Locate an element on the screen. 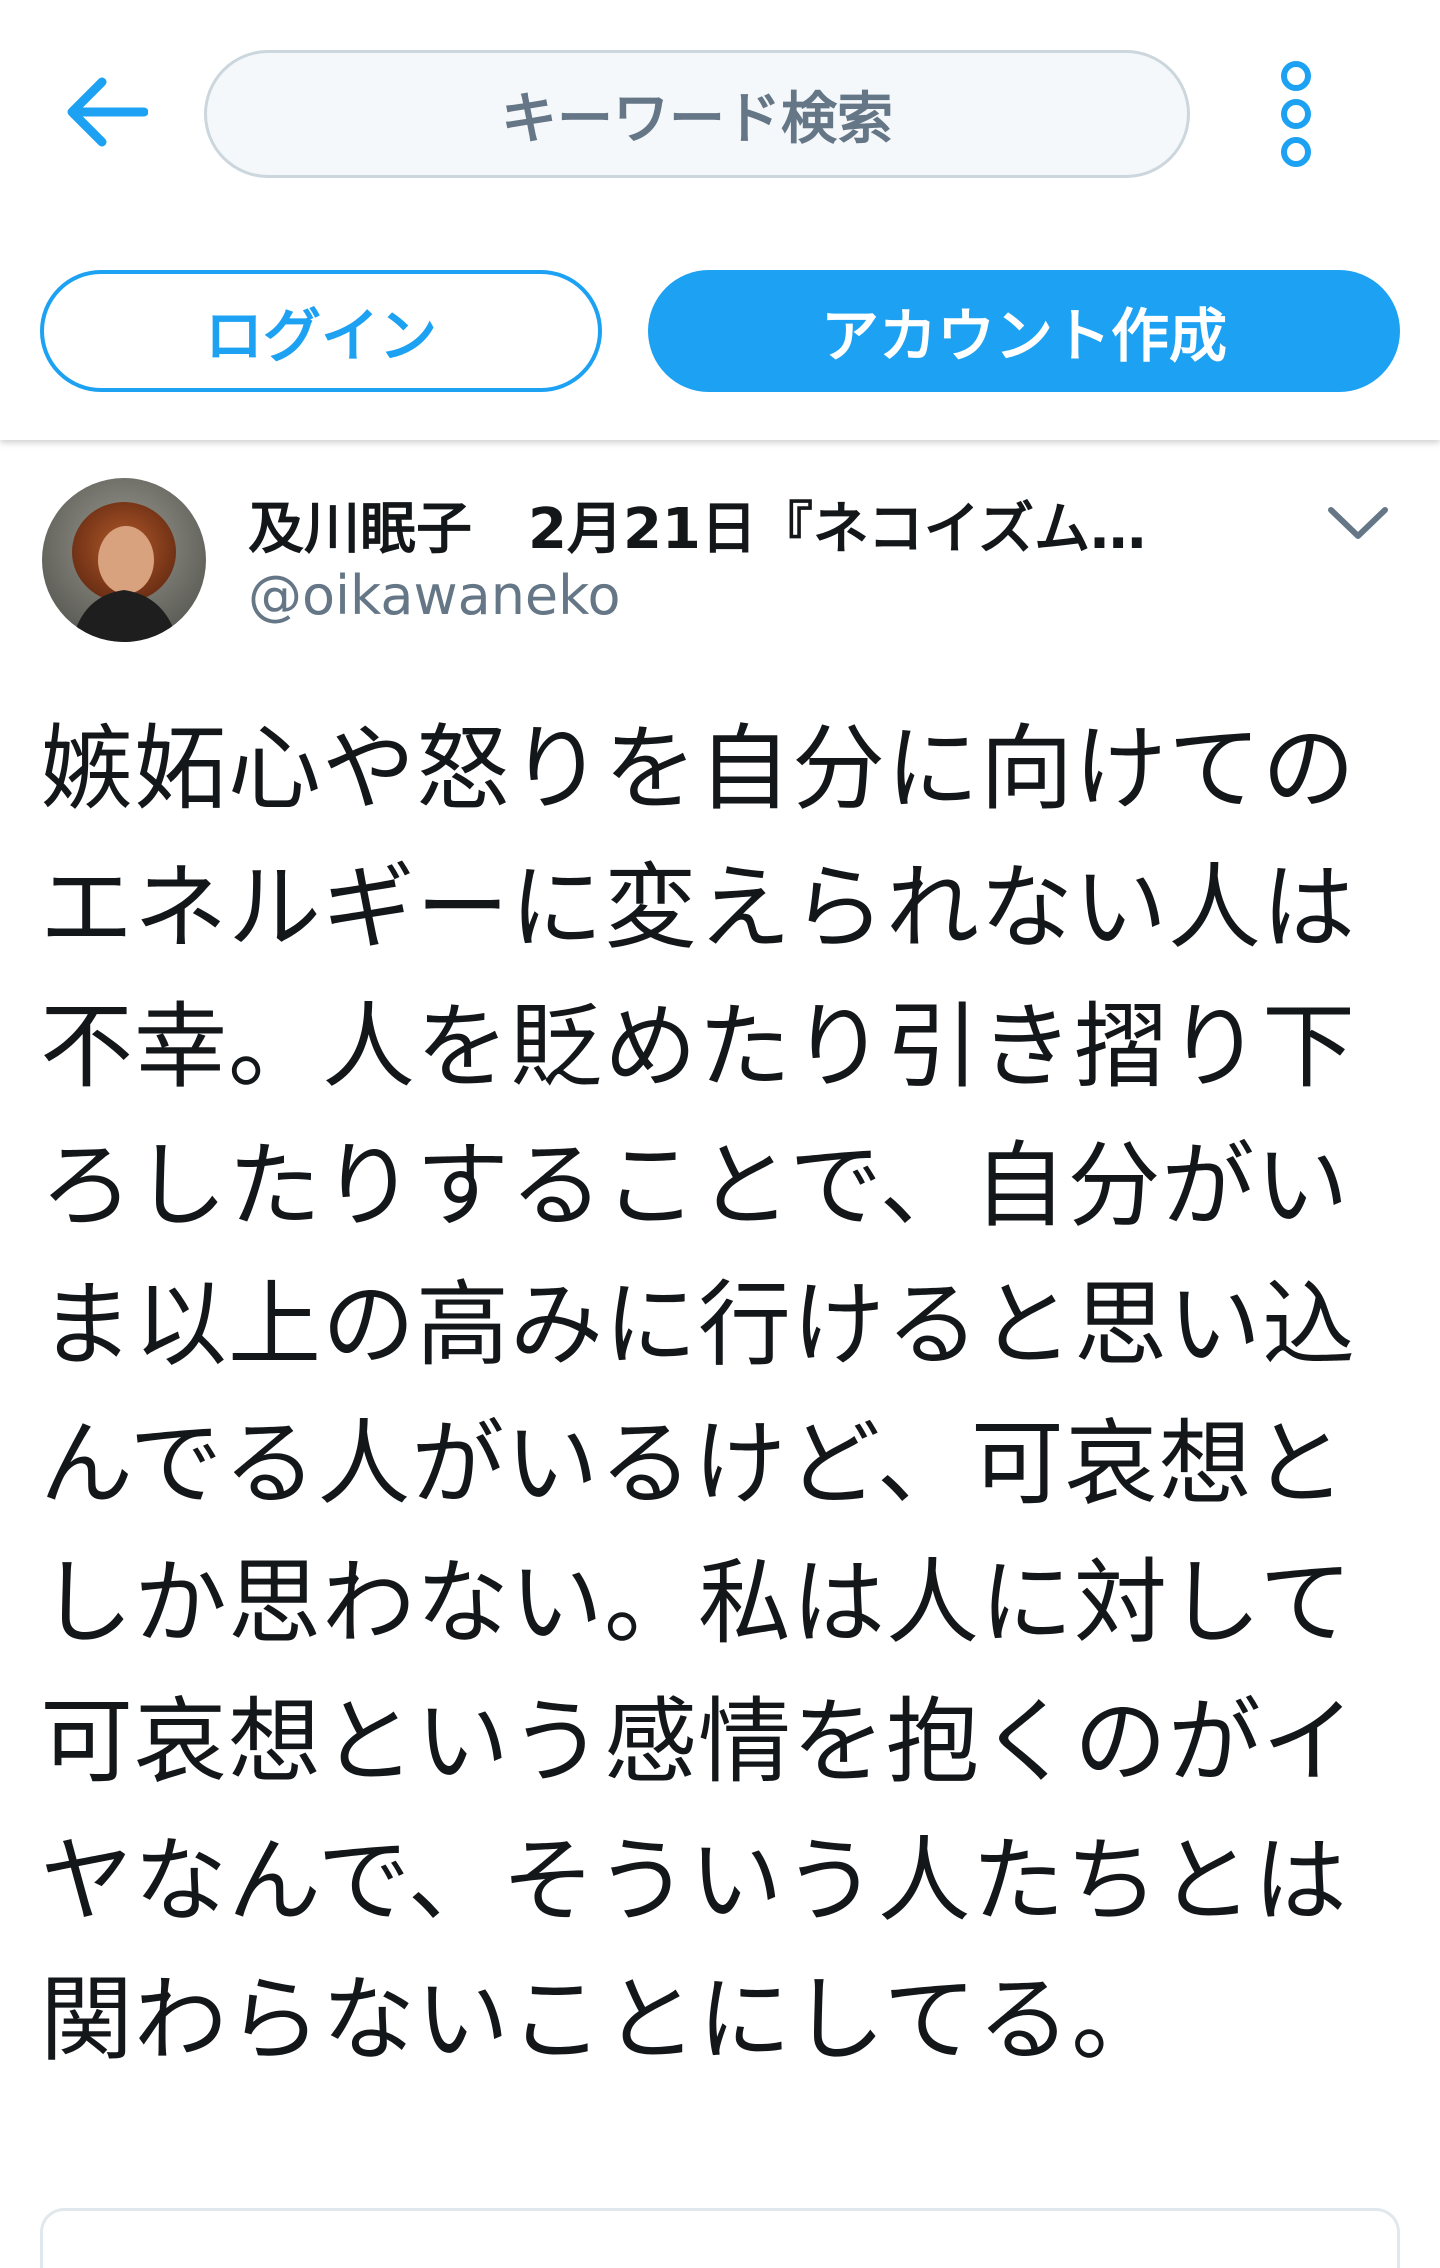  avatar-image is located at coordinates (124, 560).